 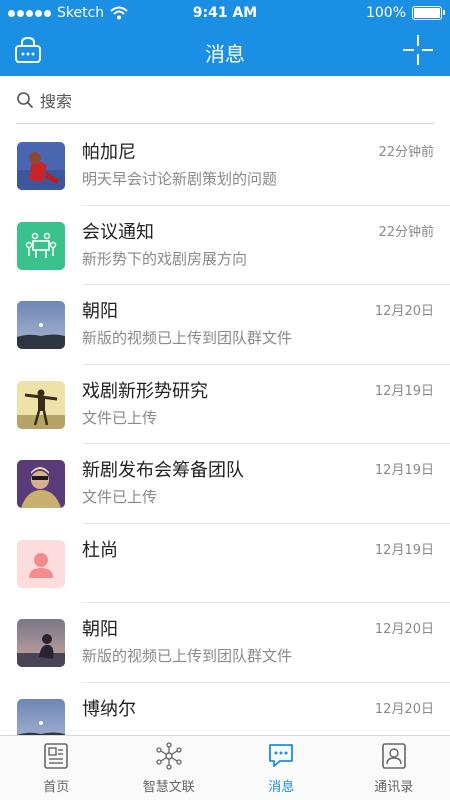 I want to click on tab-label: 通讯录, so click(x=394, y=787).